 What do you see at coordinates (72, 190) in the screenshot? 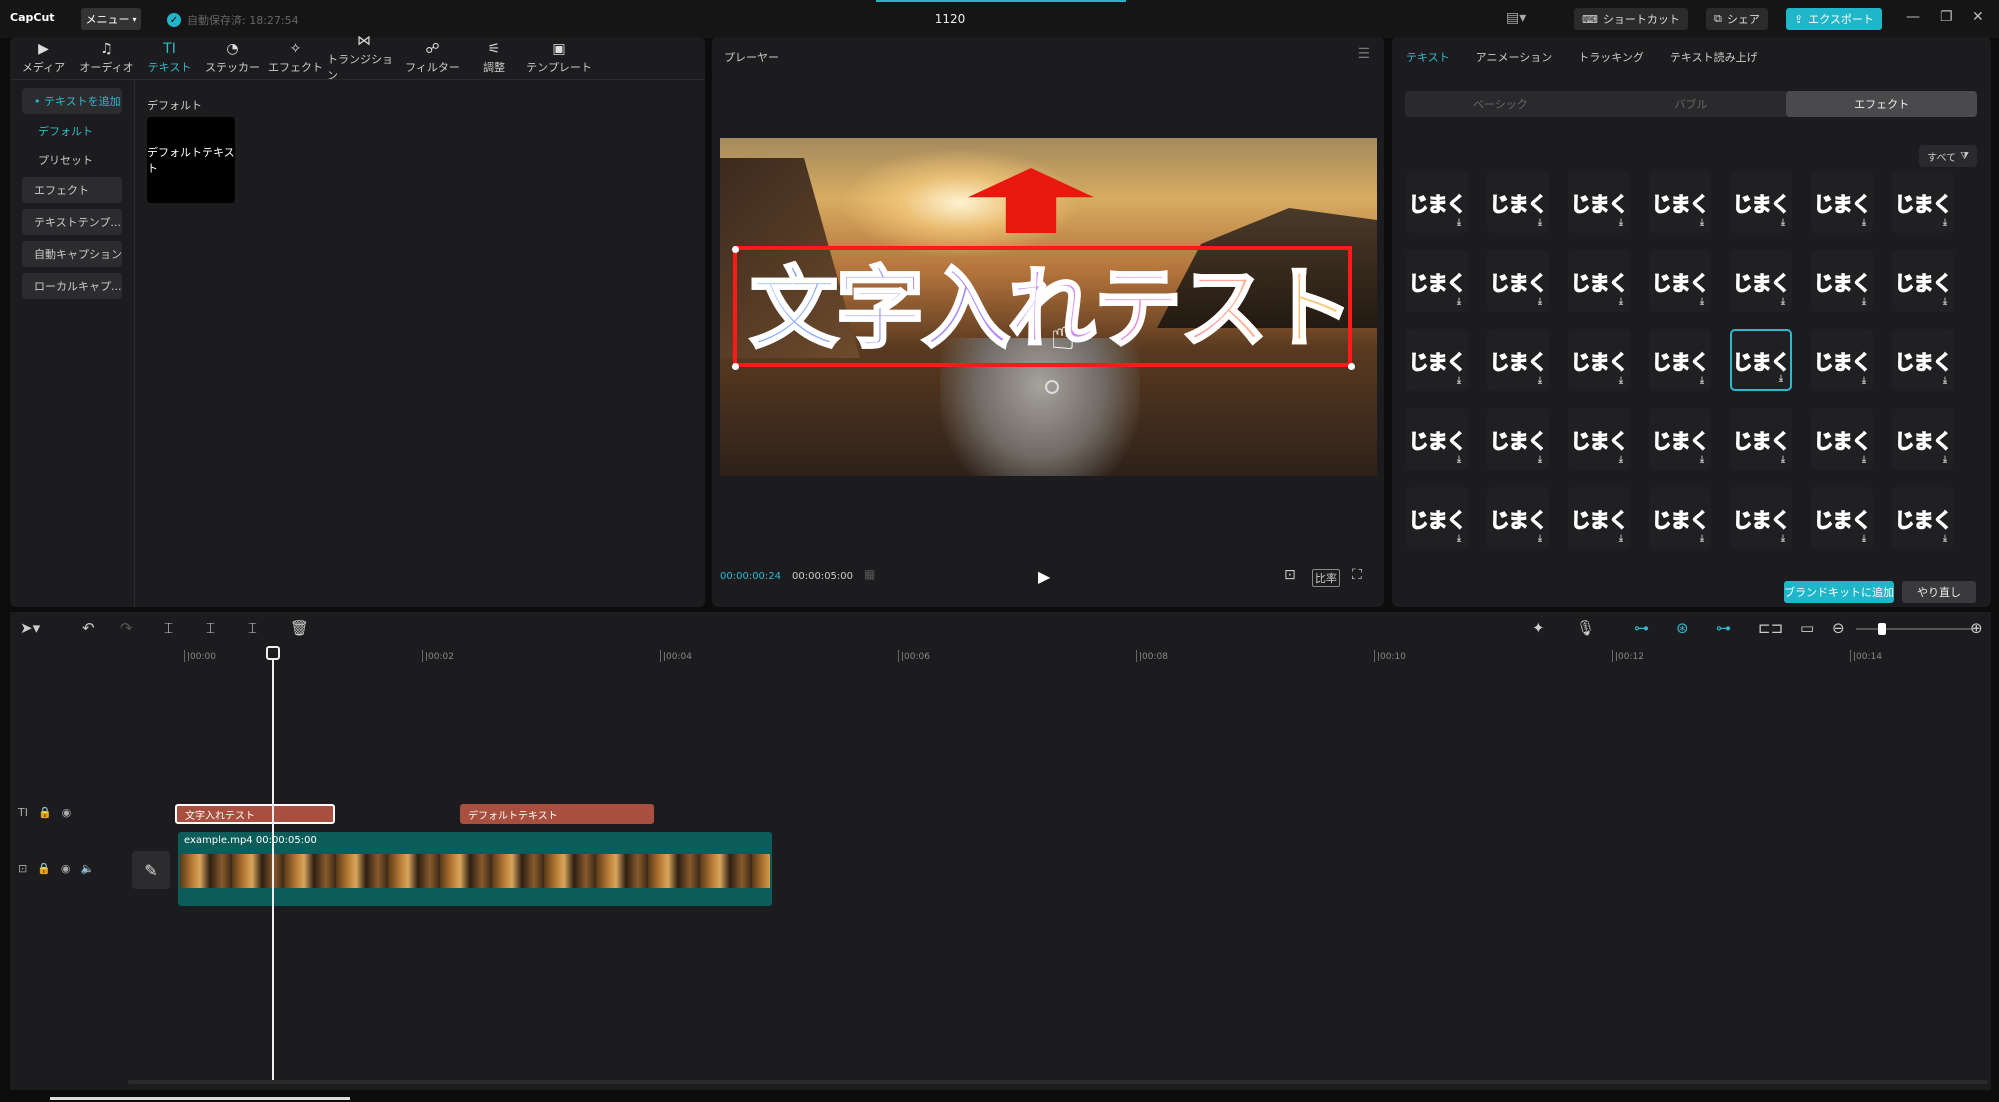
I see `sidebar-item-effect: エフェクト` at bounding box center [72, 190].